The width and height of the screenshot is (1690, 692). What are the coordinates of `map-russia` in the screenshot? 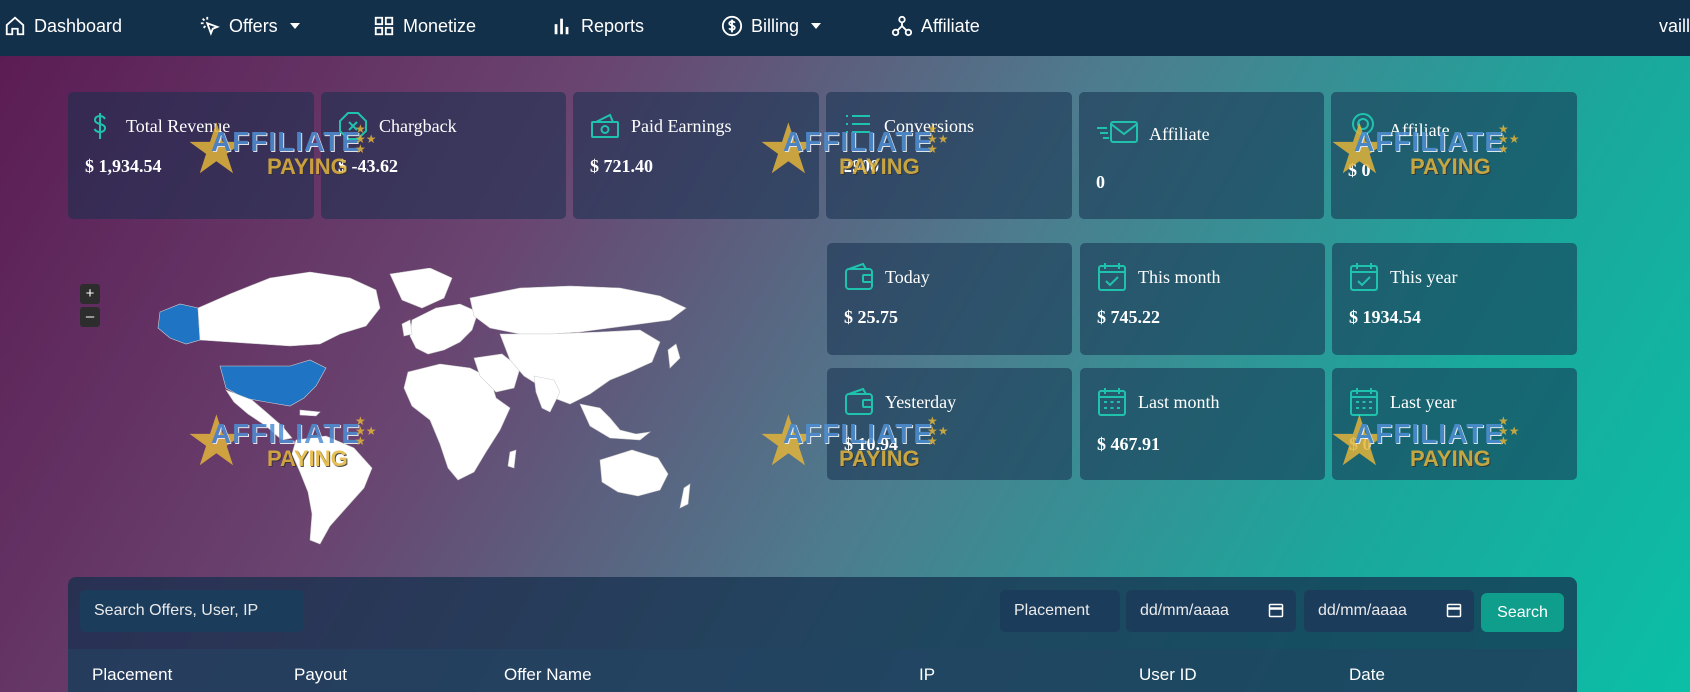 It's located at (578, 310).